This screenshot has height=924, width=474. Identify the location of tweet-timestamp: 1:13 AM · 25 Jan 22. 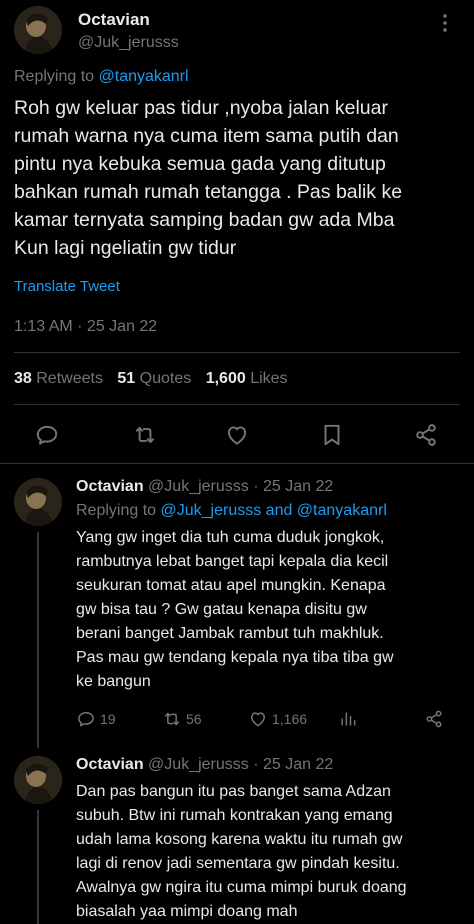
(85, 327).